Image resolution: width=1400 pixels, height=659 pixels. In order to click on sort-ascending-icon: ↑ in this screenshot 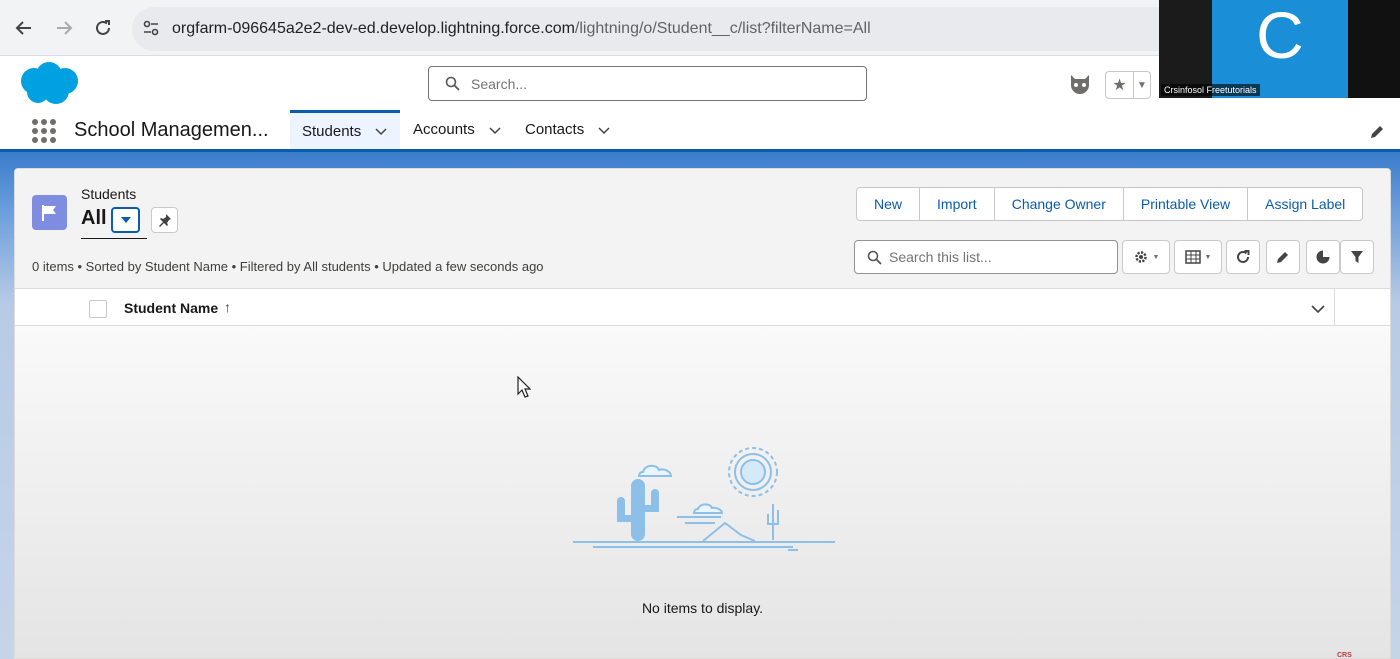, I will do `click(227, 307)`.